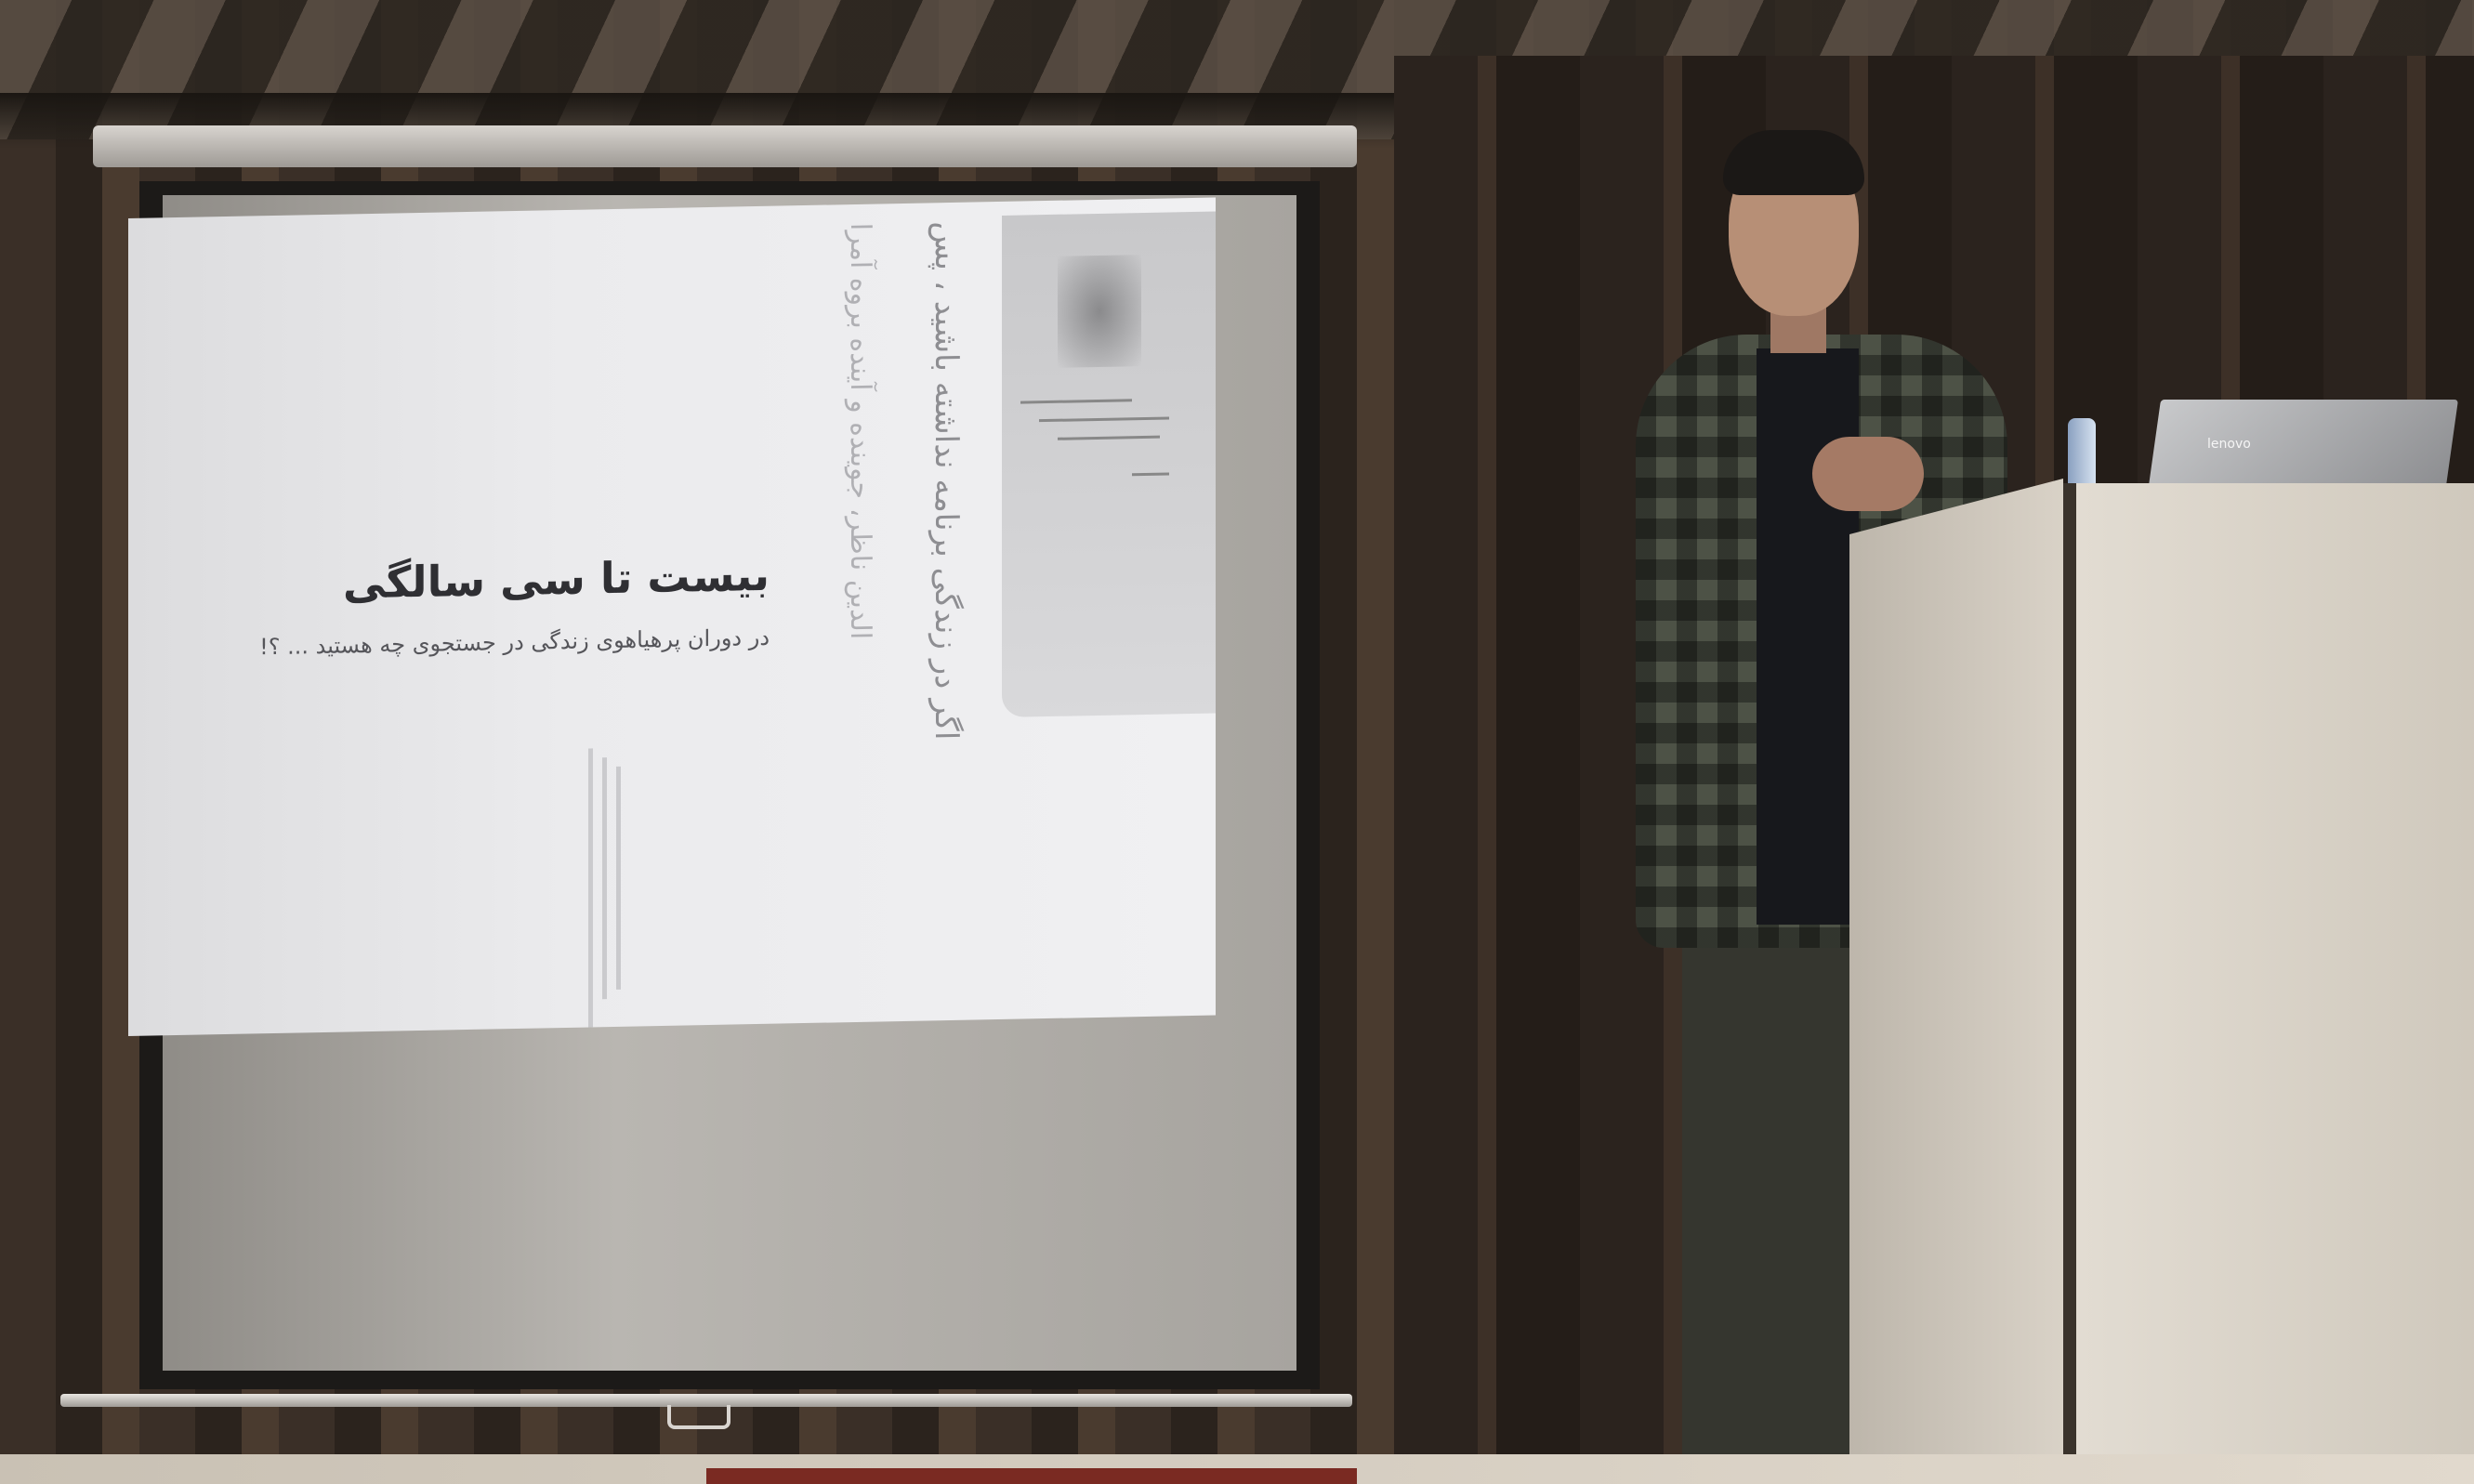 The height and width of the screenshot is (1484, 2474). Describe the element at coordinates (2303, 446) in the screenshot. I see `laptop` at that location.